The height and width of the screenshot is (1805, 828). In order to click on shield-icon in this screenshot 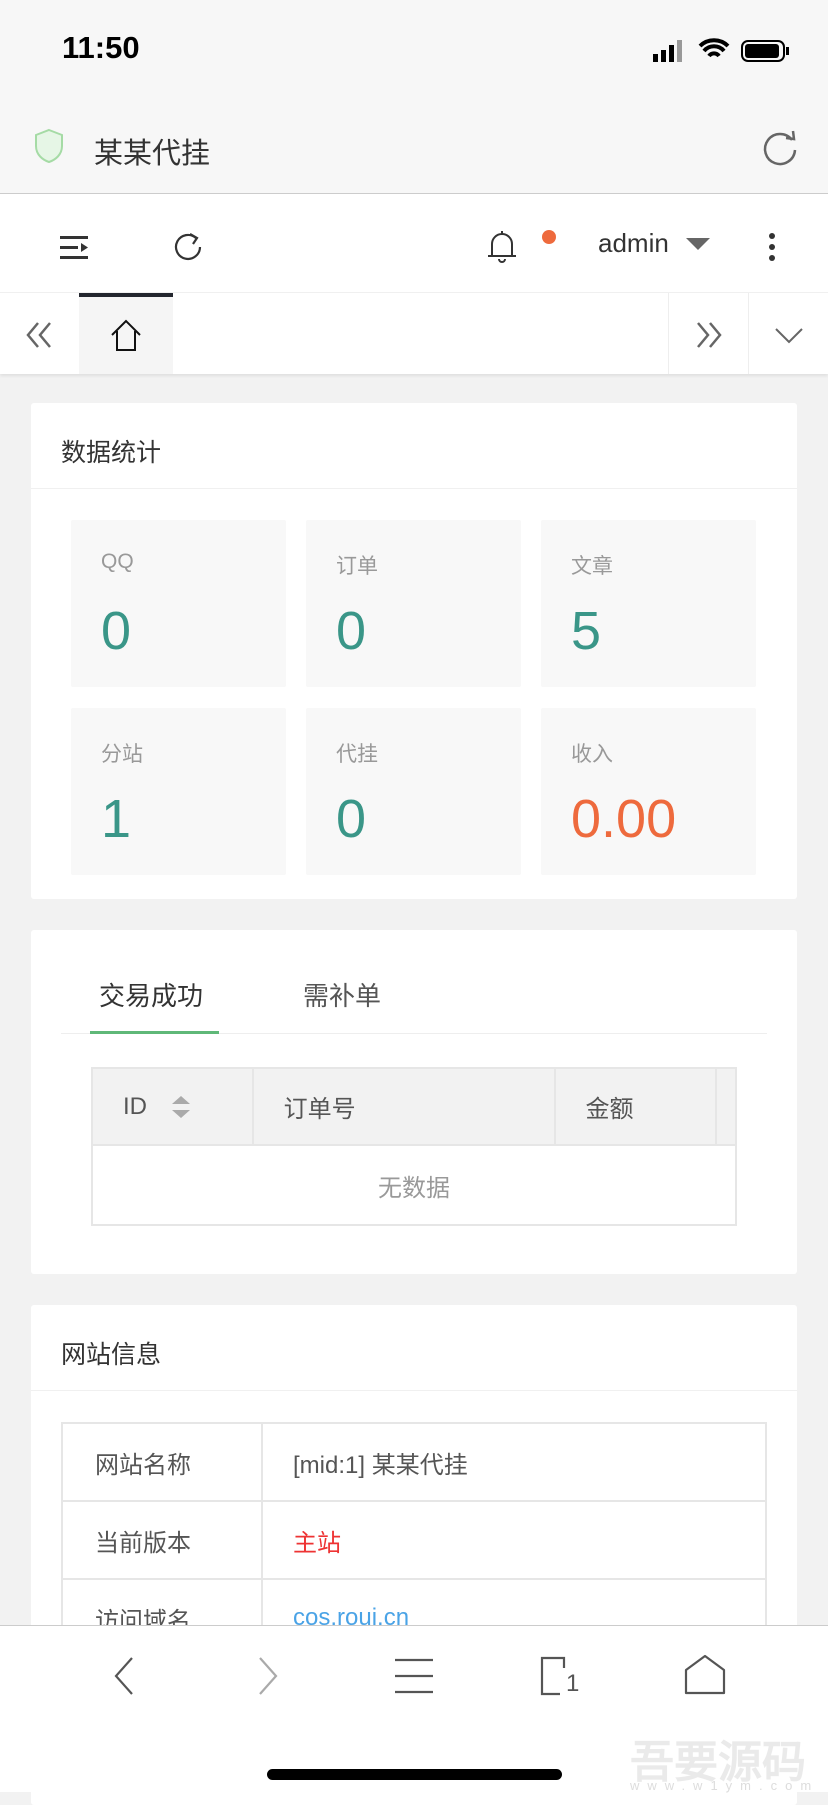, I will do `click(49, 146)`.